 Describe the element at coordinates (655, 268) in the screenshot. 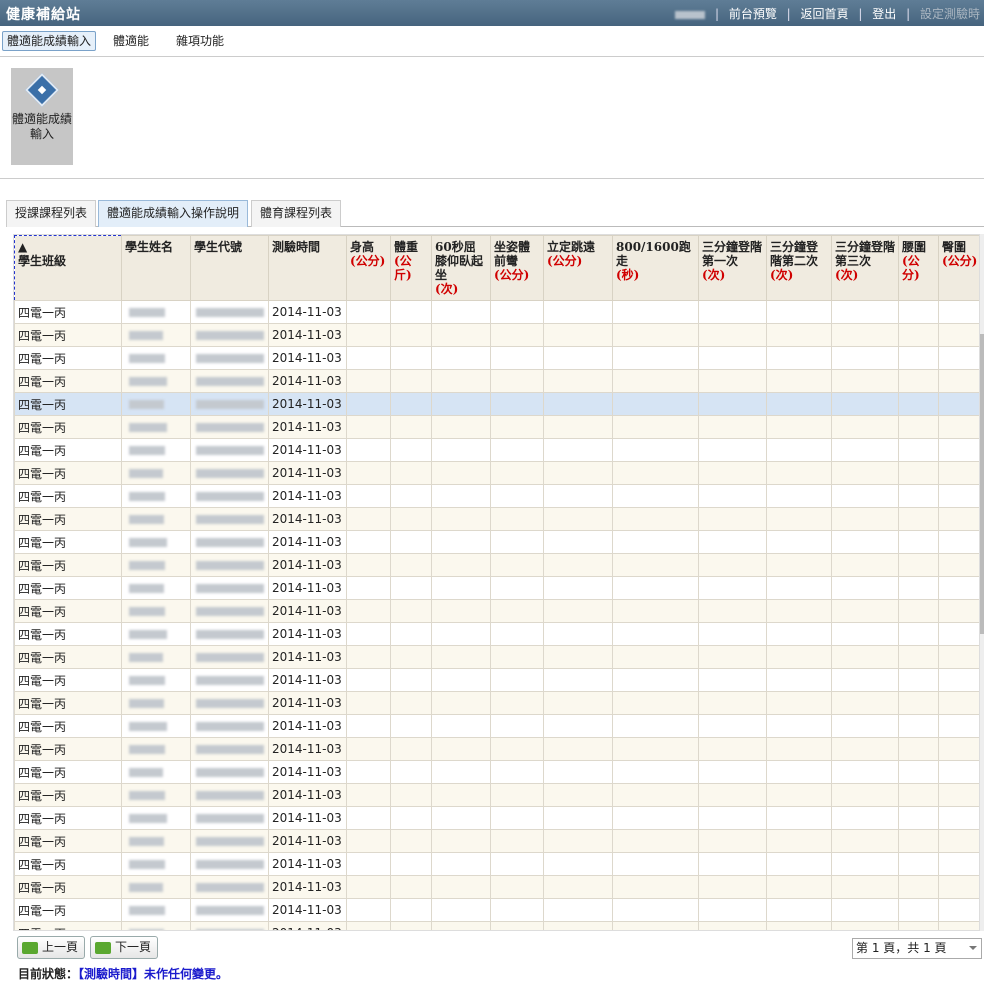

I see `column-header-9: 800/1600跑走 (秒)` at that location.